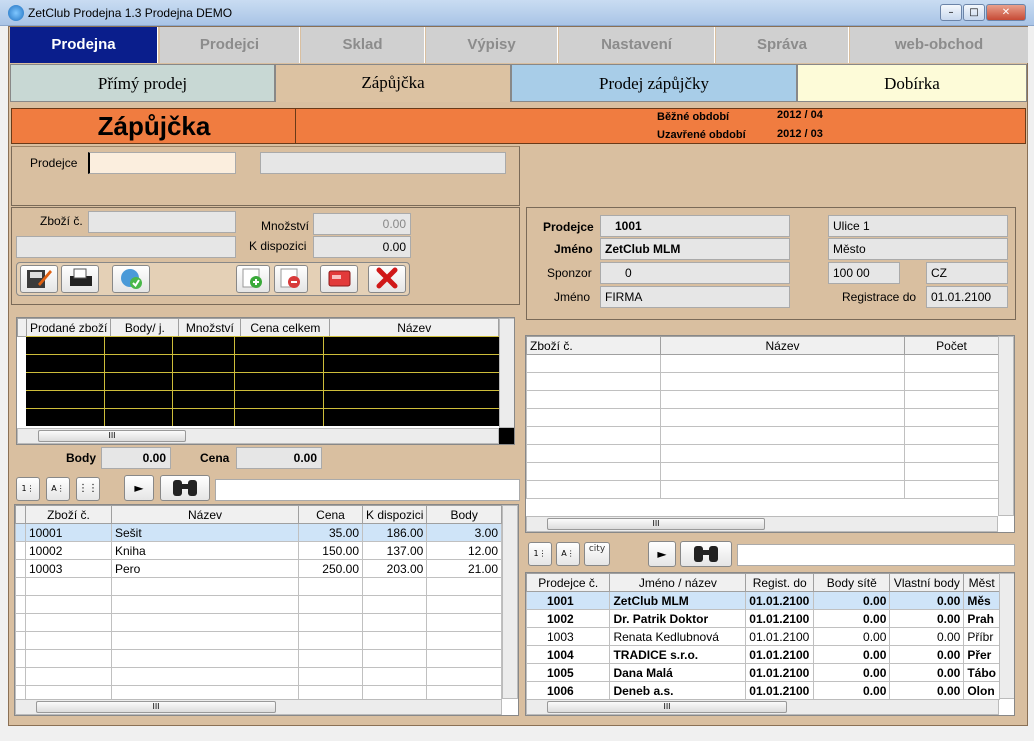 The width and height of the screenshot is (1034, 741). What do you see at coordinates (927, 582) in the screenshot?
I see `col-own-points: Vlastní body` at bounding box center [927, 582].